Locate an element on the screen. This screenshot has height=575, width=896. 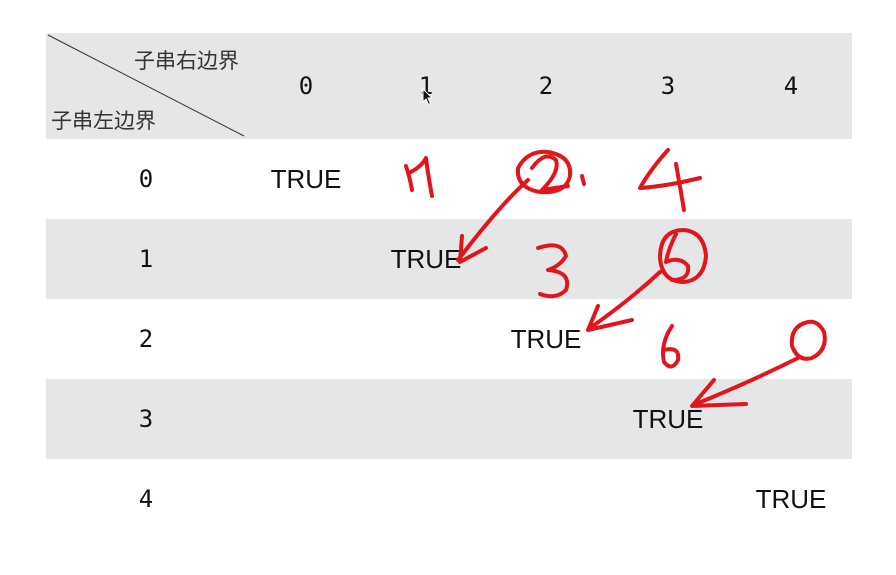
mouse-cursor-icon is located at coordinates (428, 97).